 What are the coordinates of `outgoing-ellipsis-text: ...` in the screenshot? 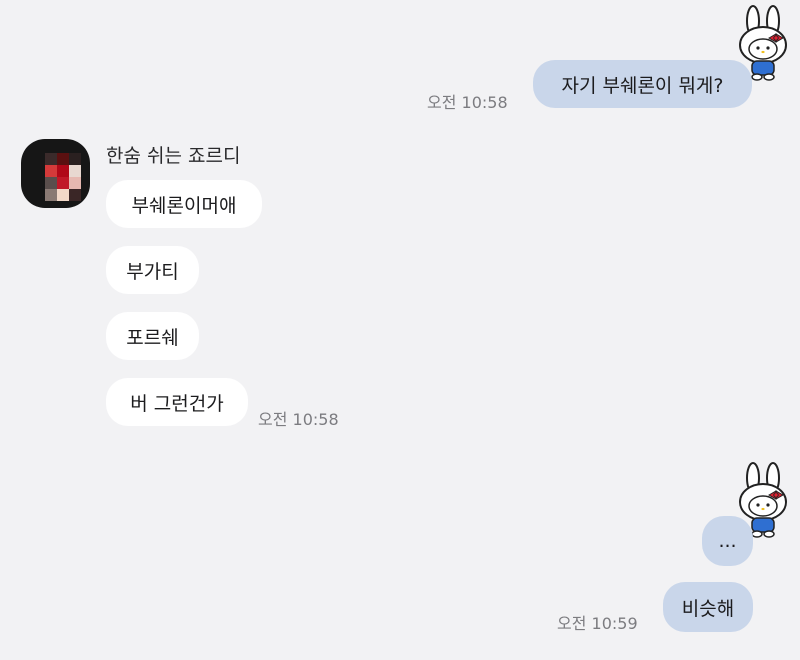 It's located at (727, 541).